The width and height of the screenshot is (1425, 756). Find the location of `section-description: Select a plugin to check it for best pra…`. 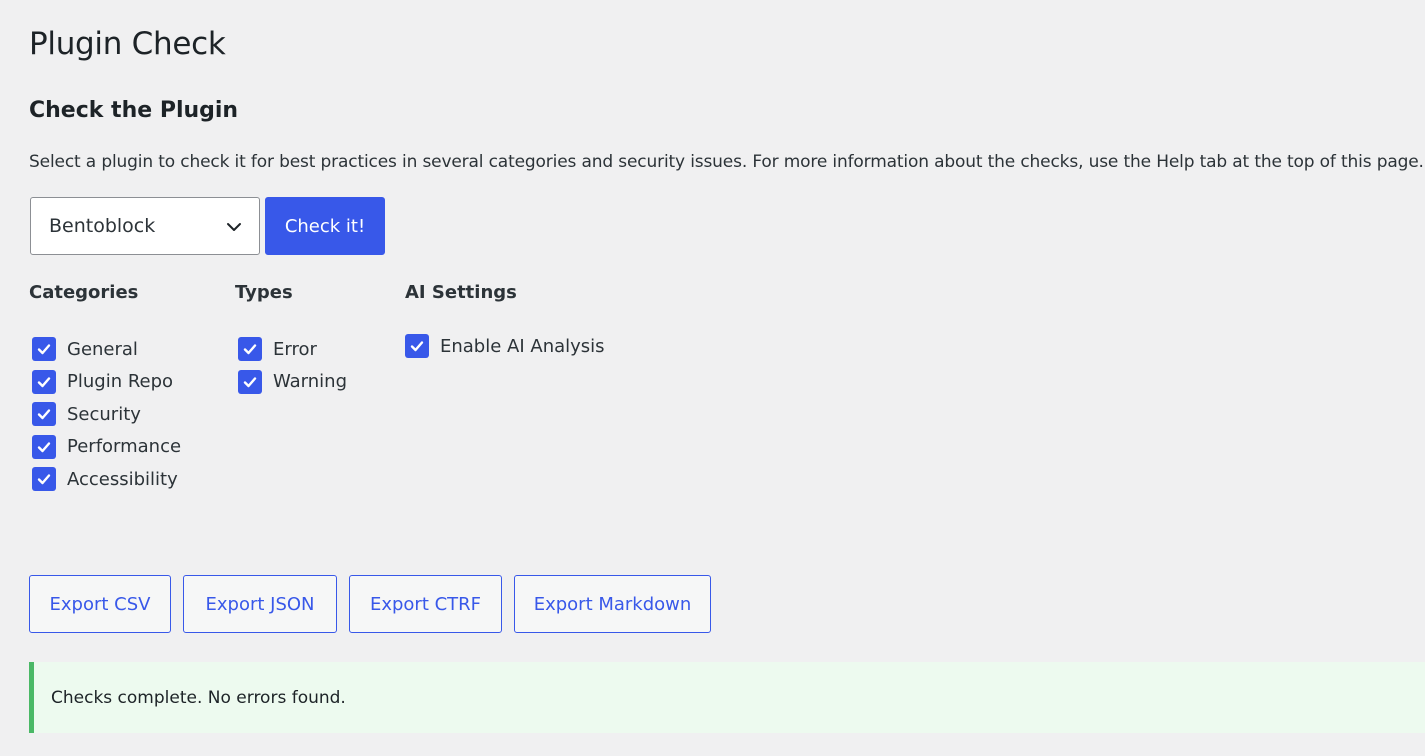

section-description: Select a plugin to check it for best pra… is located at coordinates (726, 162).